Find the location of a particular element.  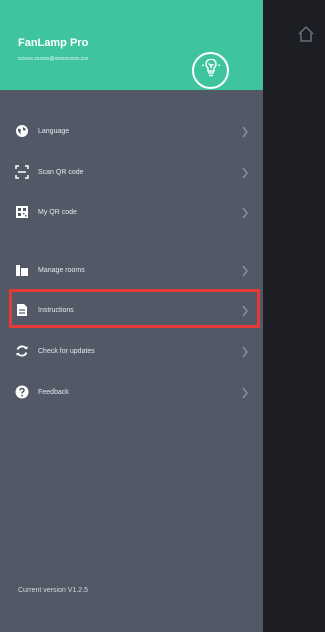

version-text: Current version V1.2.5 is located at coordinates (53, 590).